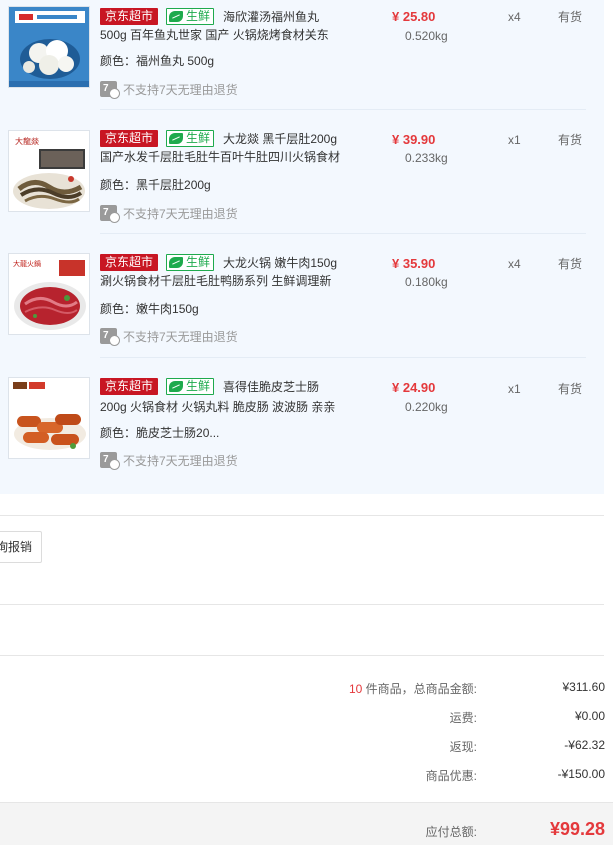 The image size is (613, 845). Describe the element at coordinates (451, 776) in the screenshot. I see `discount-label: 商品优惠:` at that location.